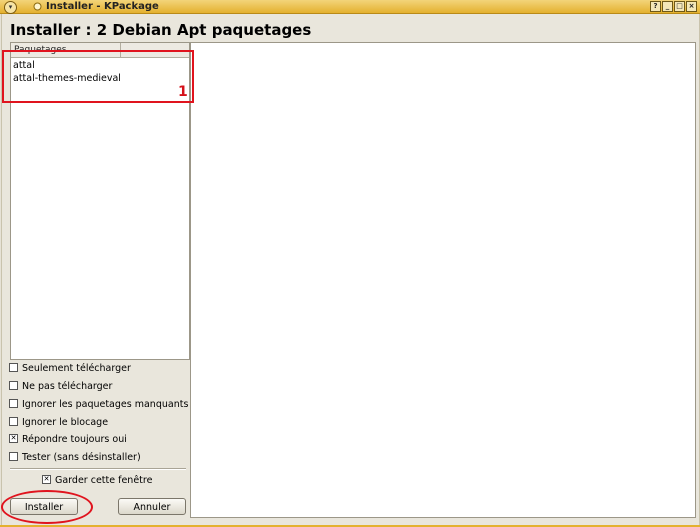 The height and width of the screenshot is (527, 700). What do you see at coordinates (37, 6) in the screenshot?
I see `kpackage-app-icon` at bounding box center [37, 6].